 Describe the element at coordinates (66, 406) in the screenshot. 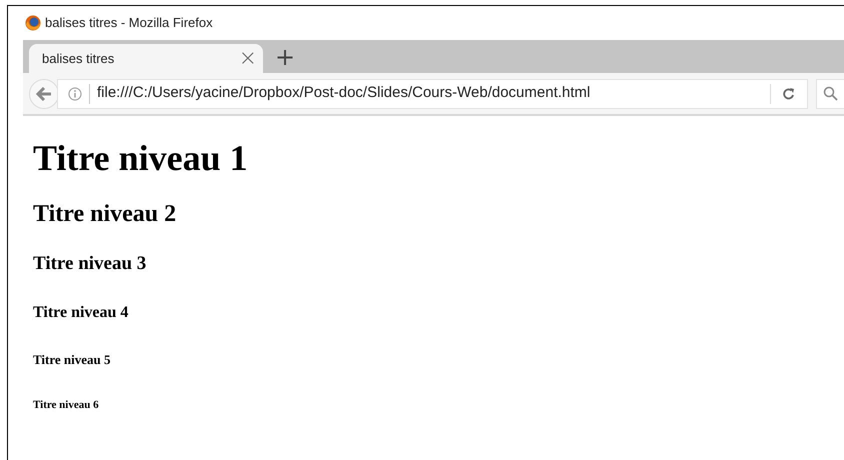

I see `heading: Titre niveau 6` at that location.